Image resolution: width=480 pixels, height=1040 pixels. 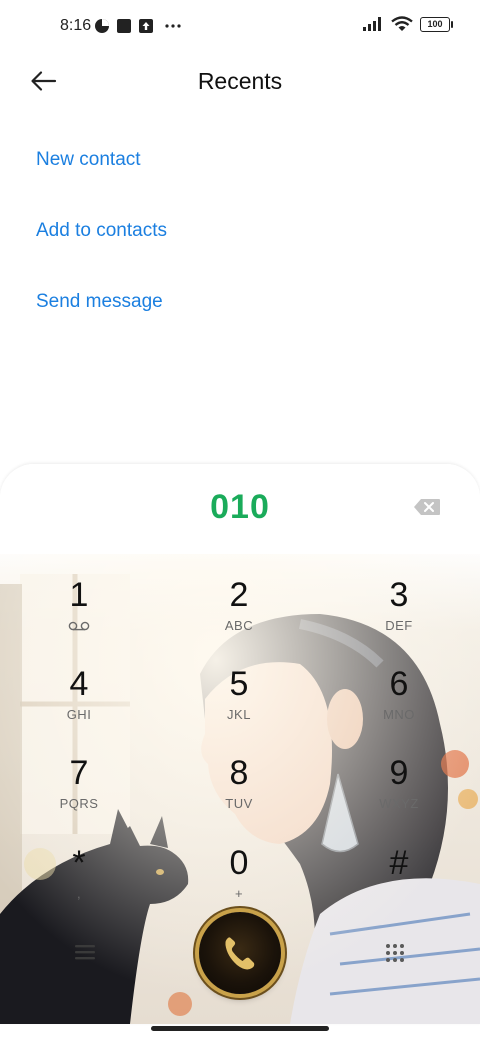 What do you see at coordinates (124, 26) in the screenshot?
I see `square-notification-icon` at bounding box center [124, 26].